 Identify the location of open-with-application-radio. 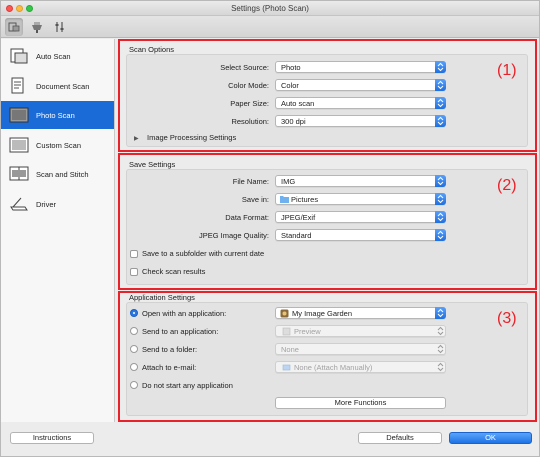
(134, 313).